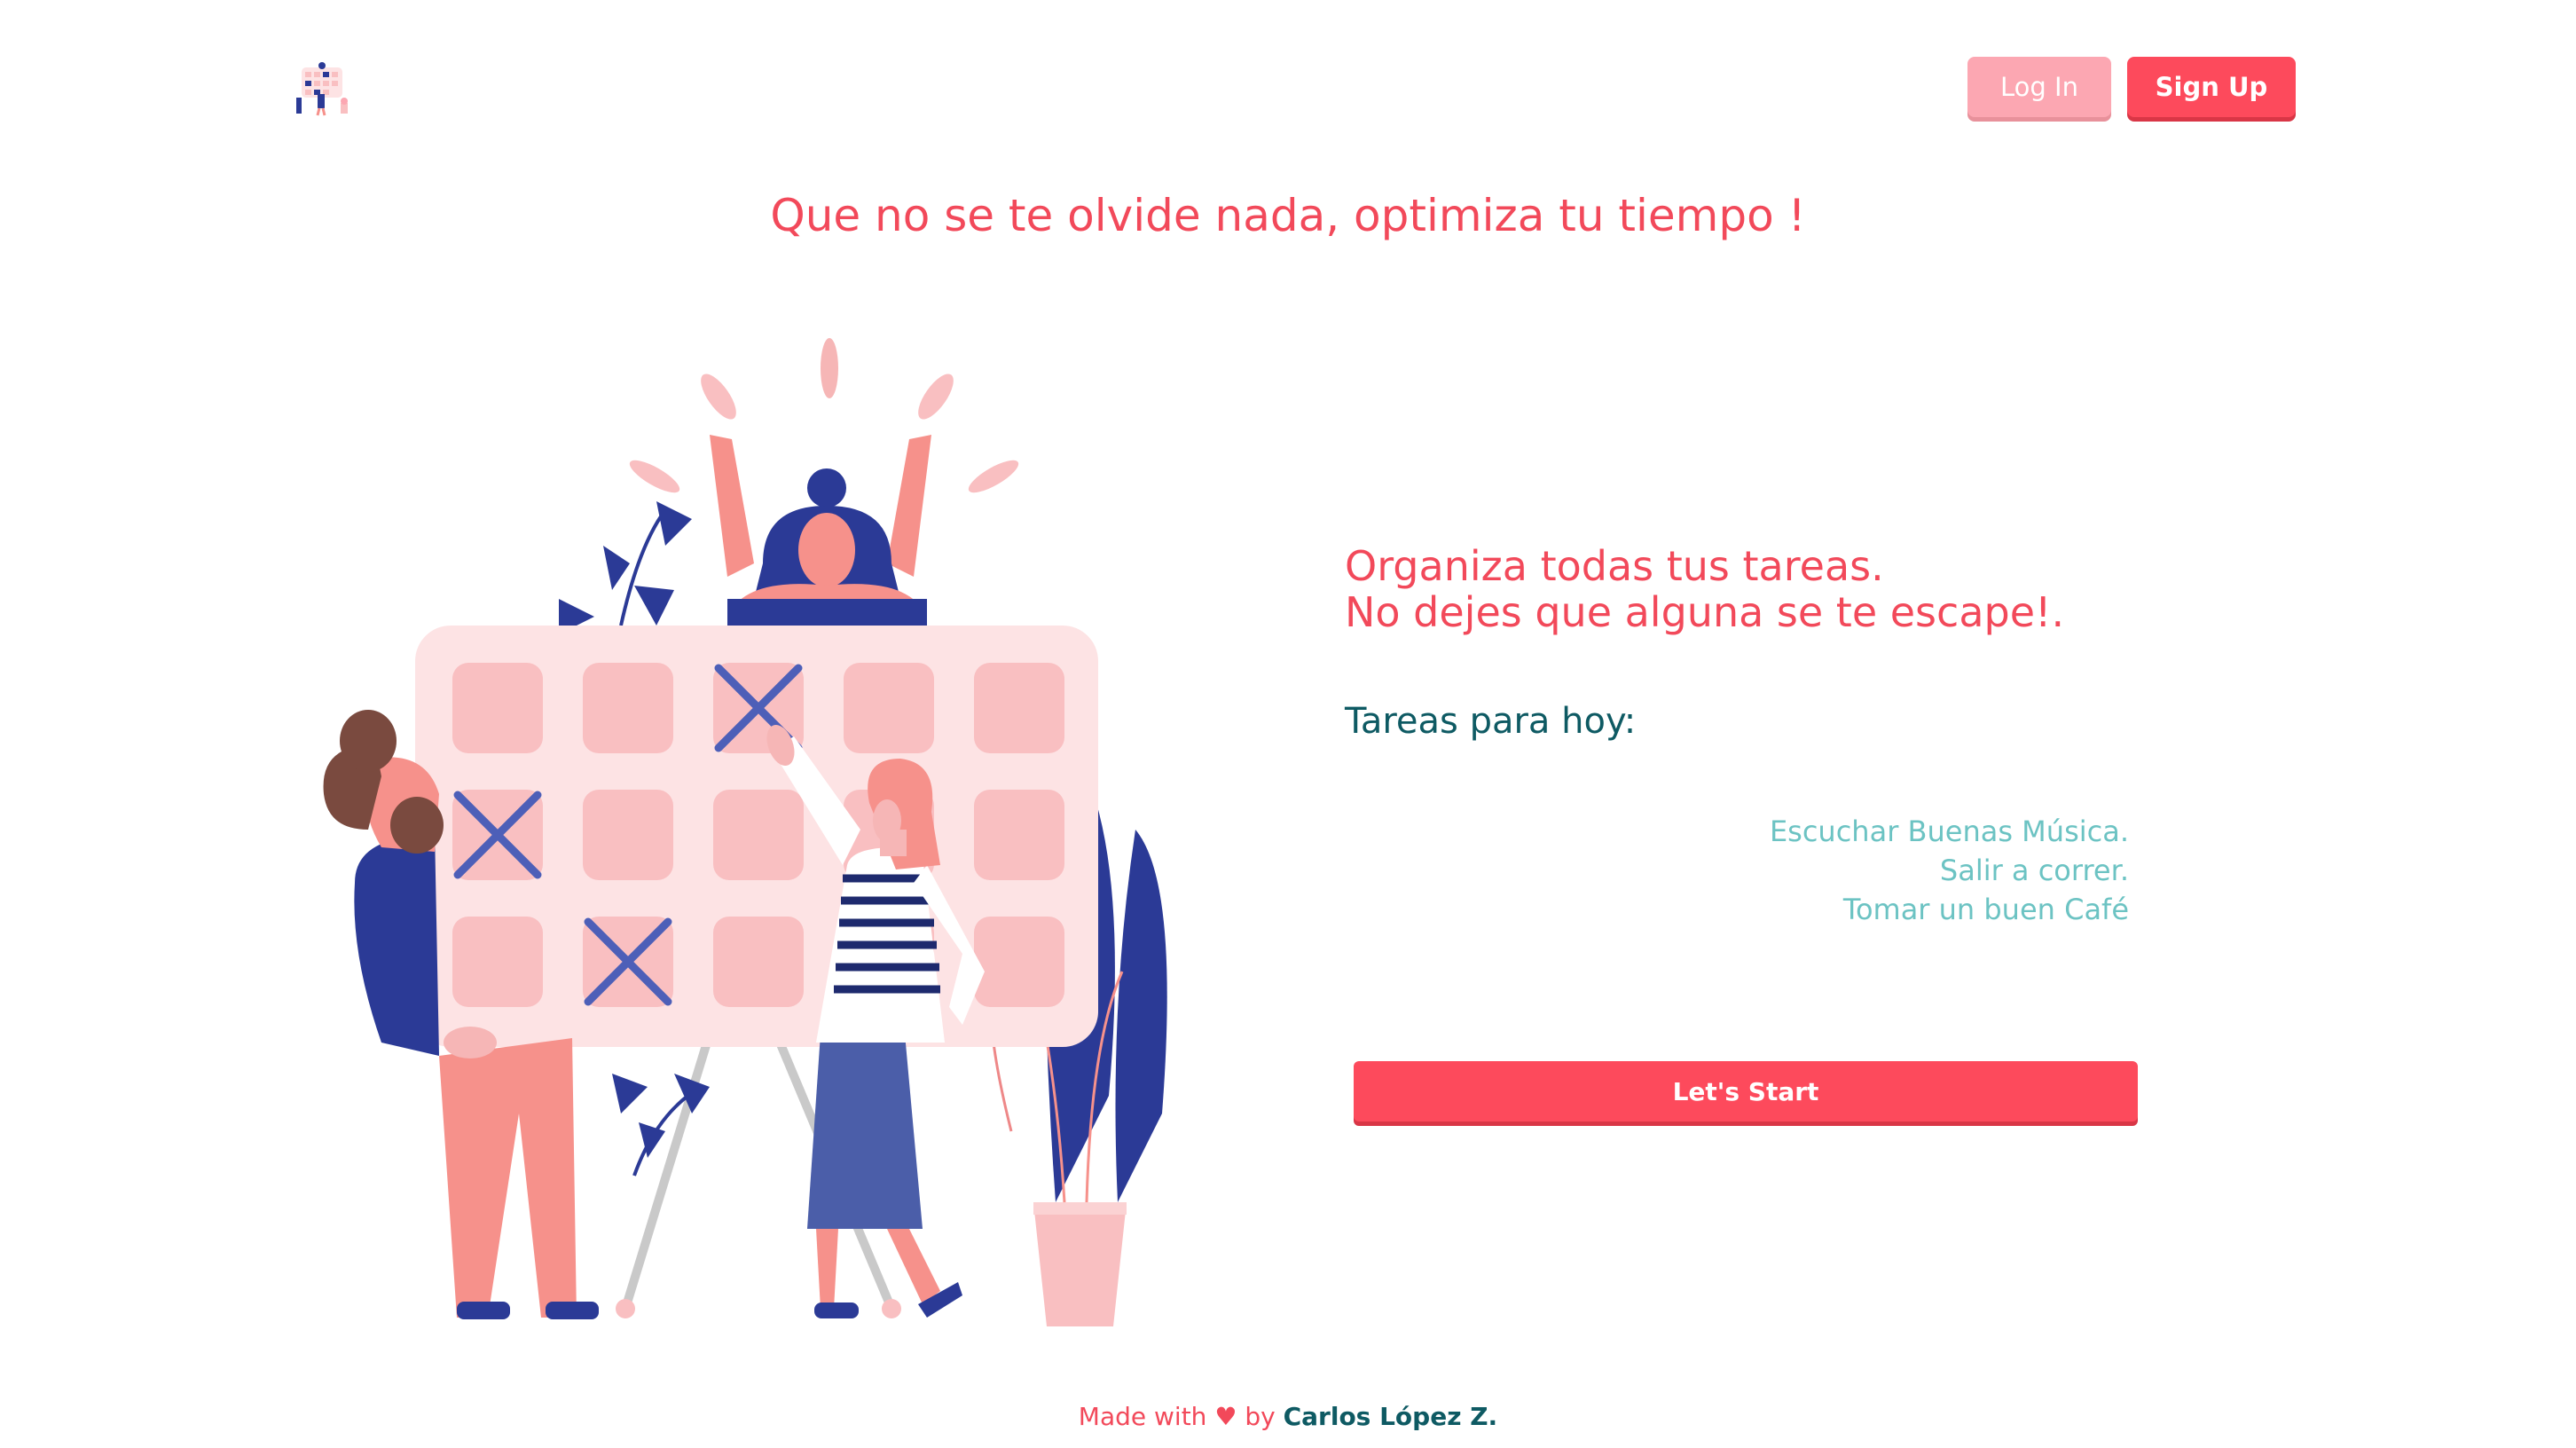 The height and width of the screenshot is (1448, 2576). Describe the element at coordinates (322, 89) in the screenshot. I see `calendar-logo-icon` at that location.